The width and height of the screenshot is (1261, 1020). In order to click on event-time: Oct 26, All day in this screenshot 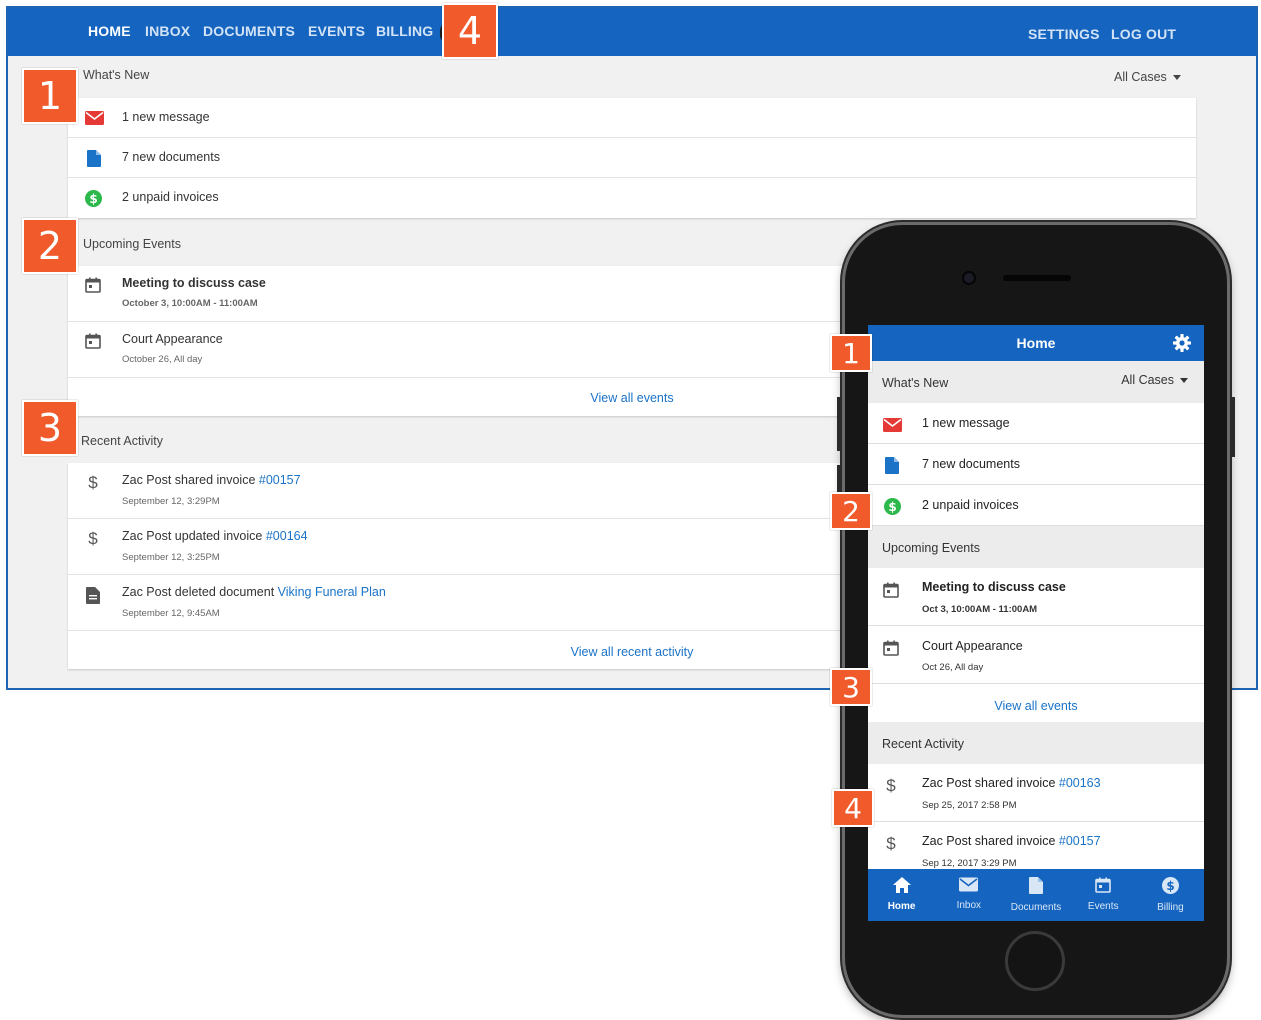, I will do `click(953, 667)`.